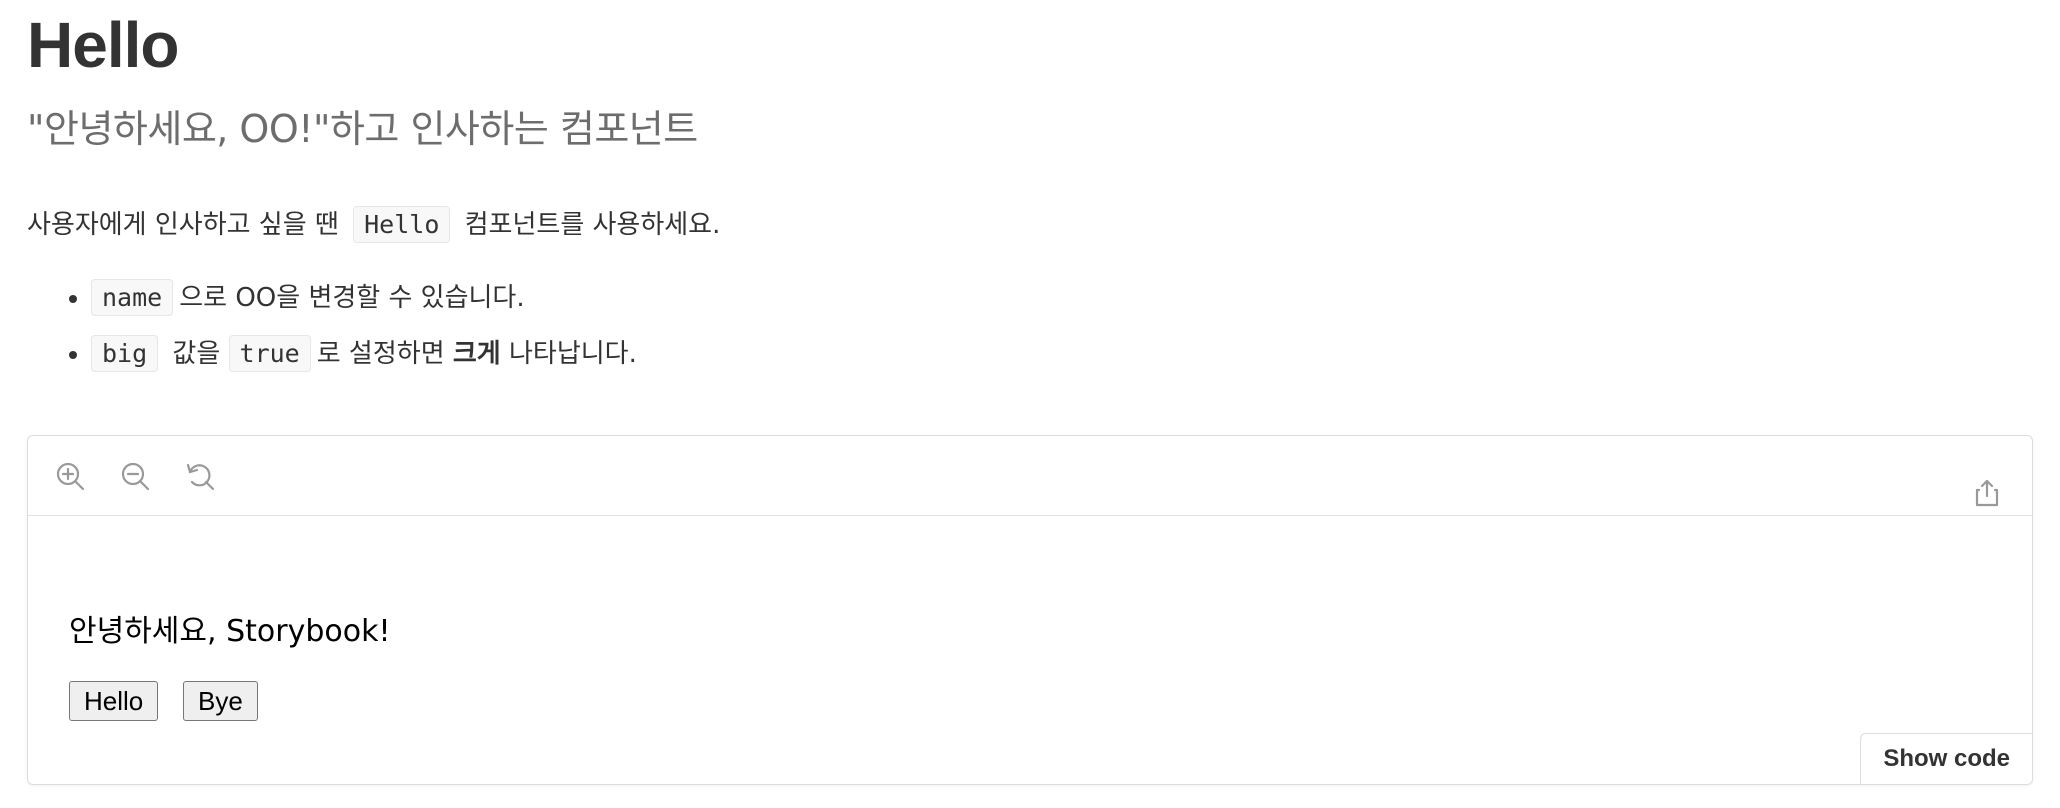 The image size is (2060, 808). I want to click on preview-toolbar, so click(1030, 476).